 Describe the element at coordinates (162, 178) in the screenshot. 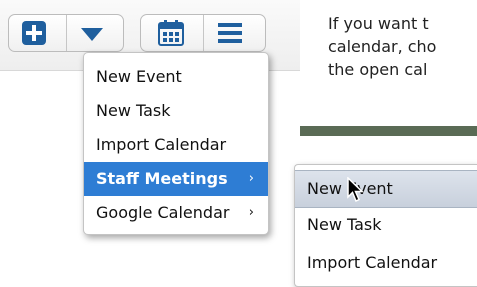

I see `menu-item-label: Staff Meetings` at that location.